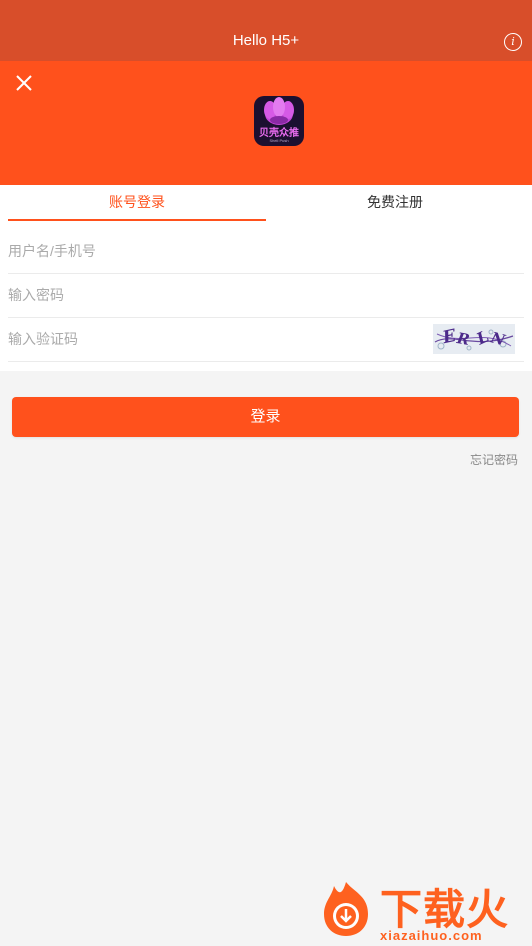  What do you see at coordinates (395, 202) in the screenshot?
I see `tab-free-register: 免费注册` at bounding box center [395, 202].